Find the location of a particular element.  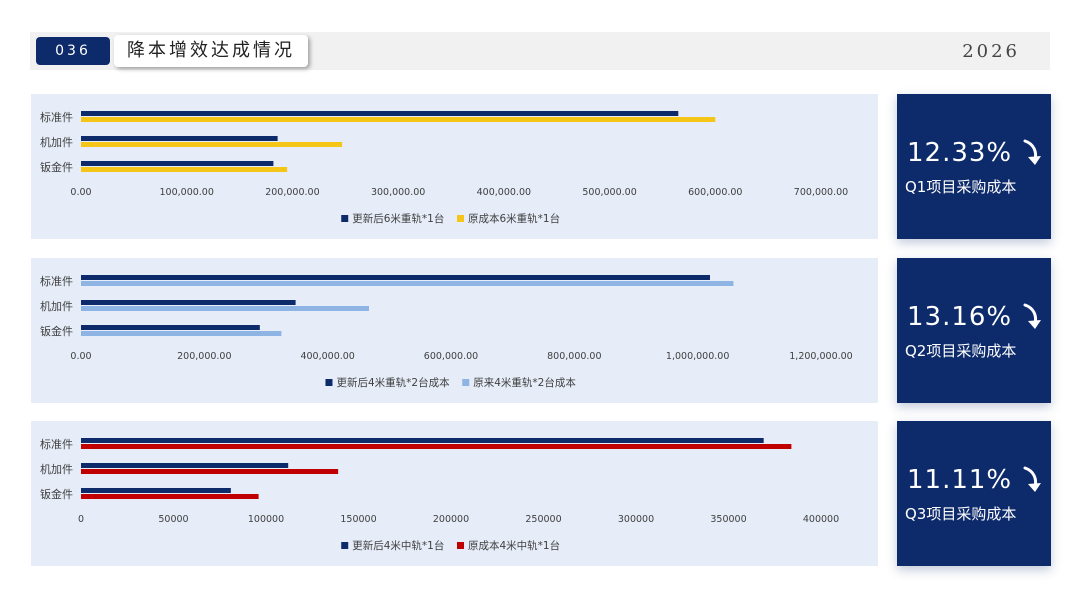

legend-label: 原成本4米中轨*1台 is located at coordinates (514, 545).